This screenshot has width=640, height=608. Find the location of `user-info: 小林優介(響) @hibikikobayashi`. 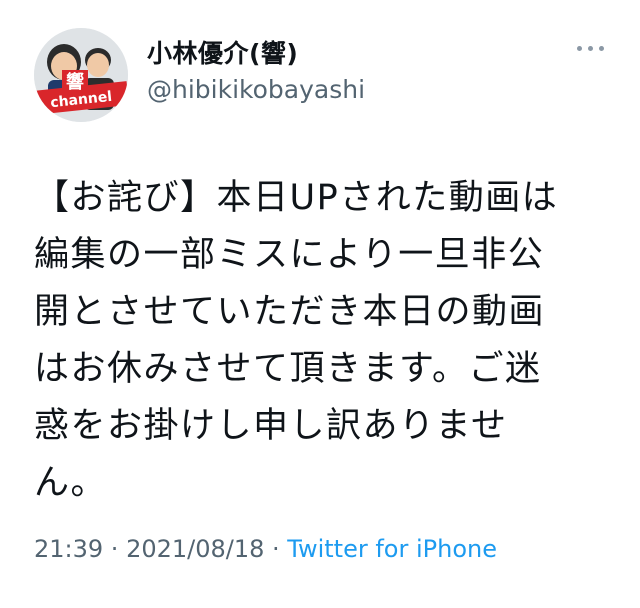

user-info: 小林優介(響) @hibikikobayashi is located at coordinates (256, 72).